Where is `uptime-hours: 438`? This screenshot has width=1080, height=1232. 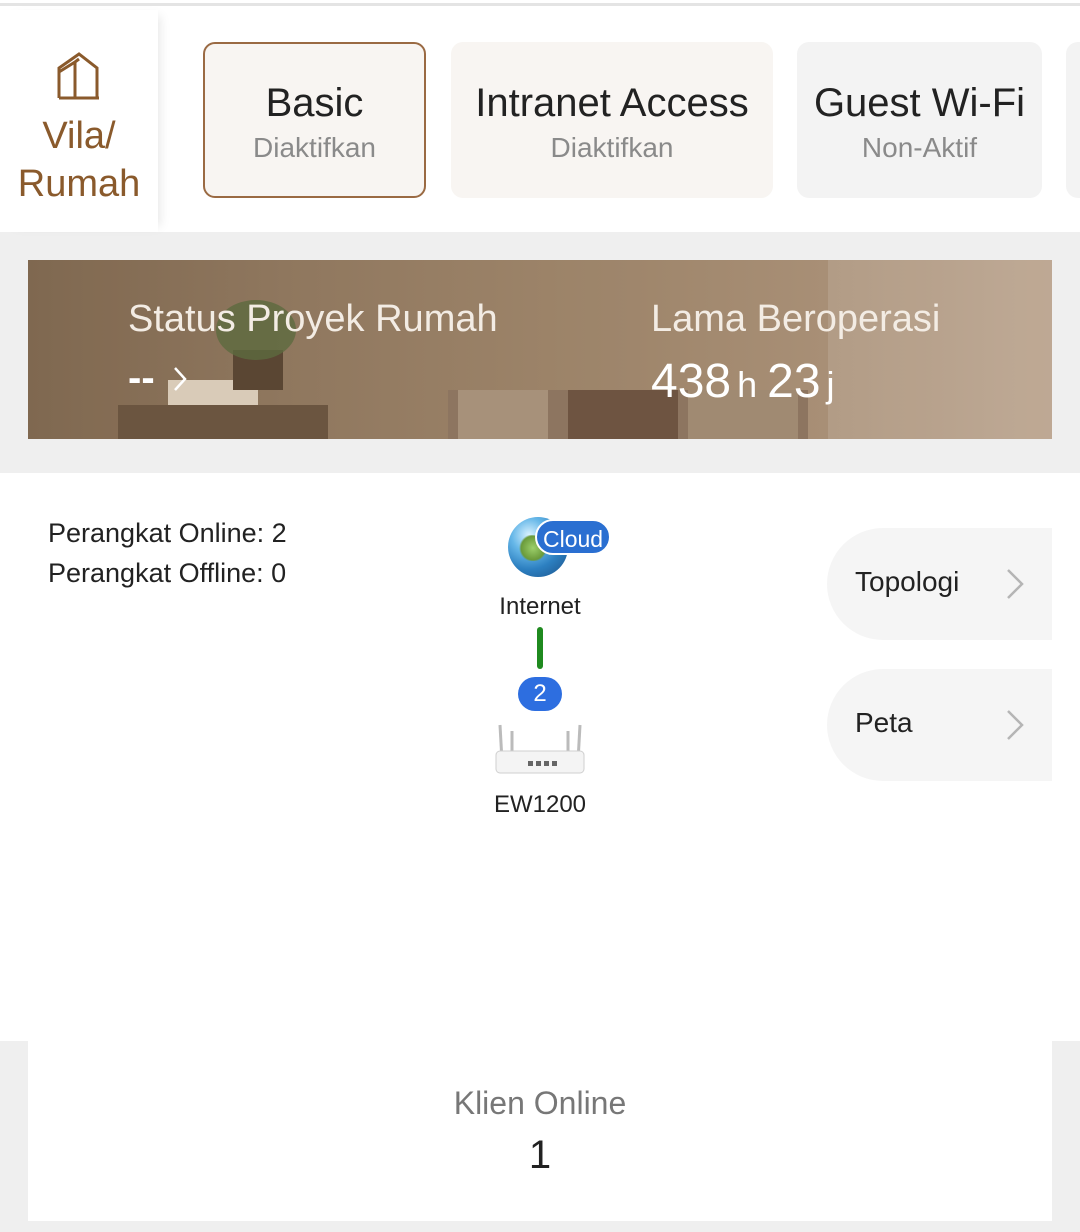
uptime-hours: 438 is located at coordinates (691, 381).